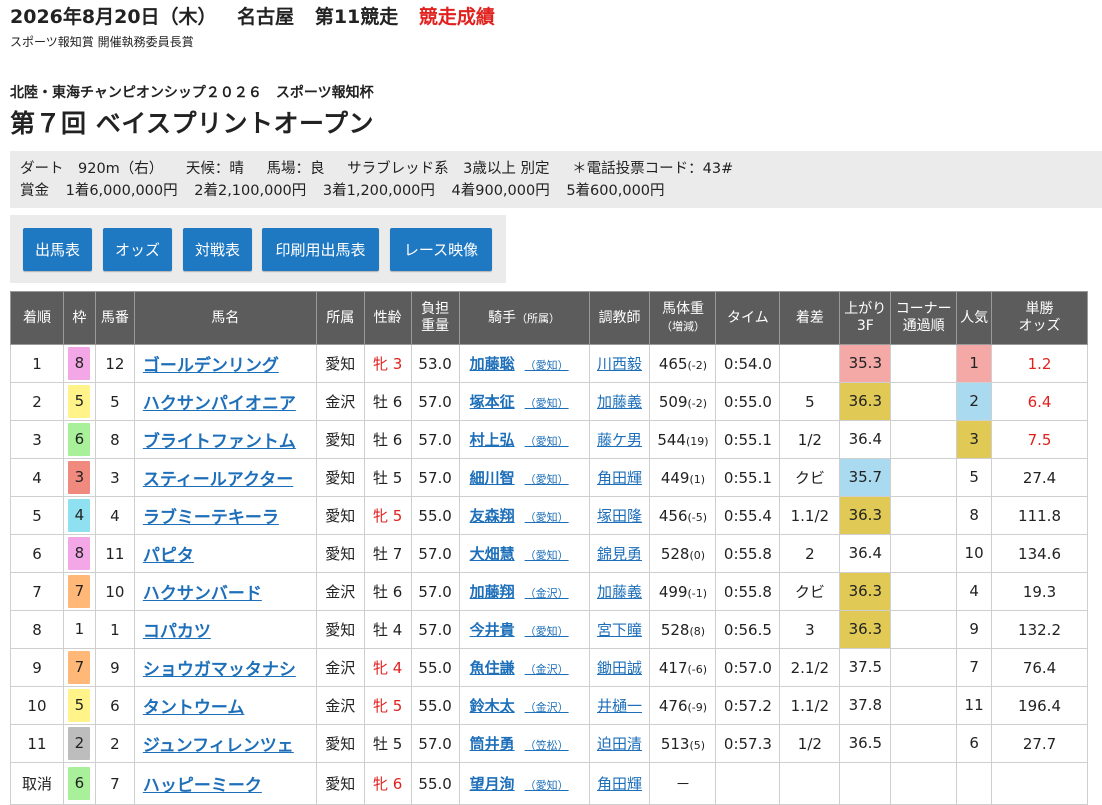  Describe the element at coordinates (168, 556) in the screenshot. I see `horse-name-link: パピタ` at that location.